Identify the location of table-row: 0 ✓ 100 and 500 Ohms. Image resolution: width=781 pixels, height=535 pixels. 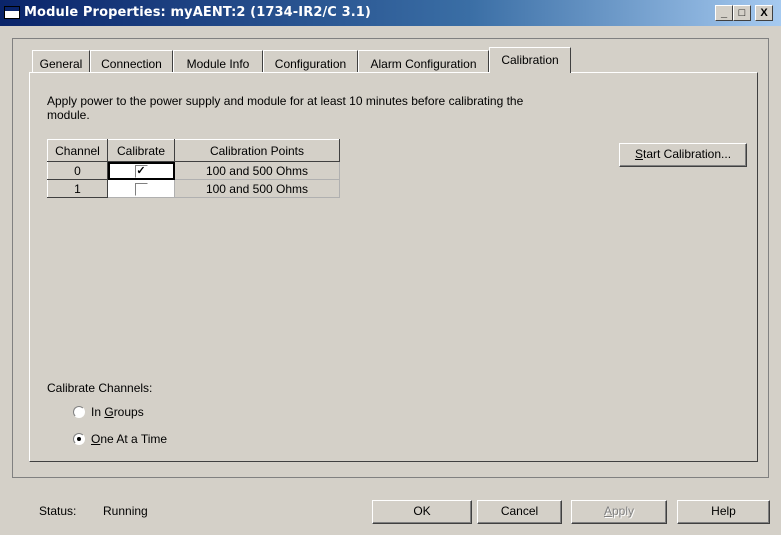
(193, 170).